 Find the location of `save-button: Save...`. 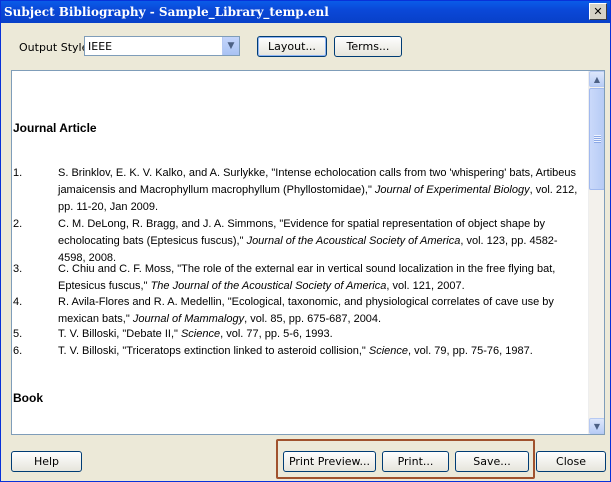

save-button: Save... is located at coordinates (492, 461).